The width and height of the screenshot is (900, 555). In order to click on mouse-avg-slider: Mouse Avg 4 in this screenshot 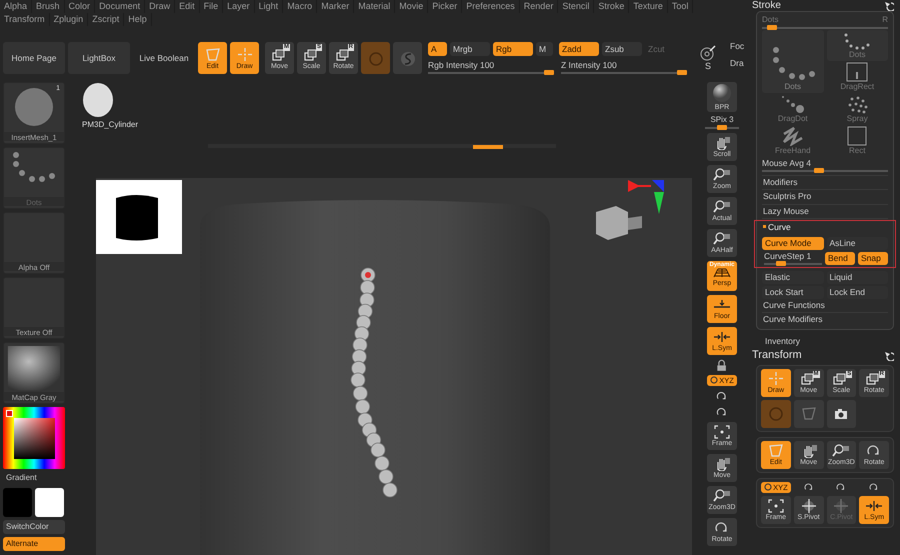, I will do `click(825, 167)`.